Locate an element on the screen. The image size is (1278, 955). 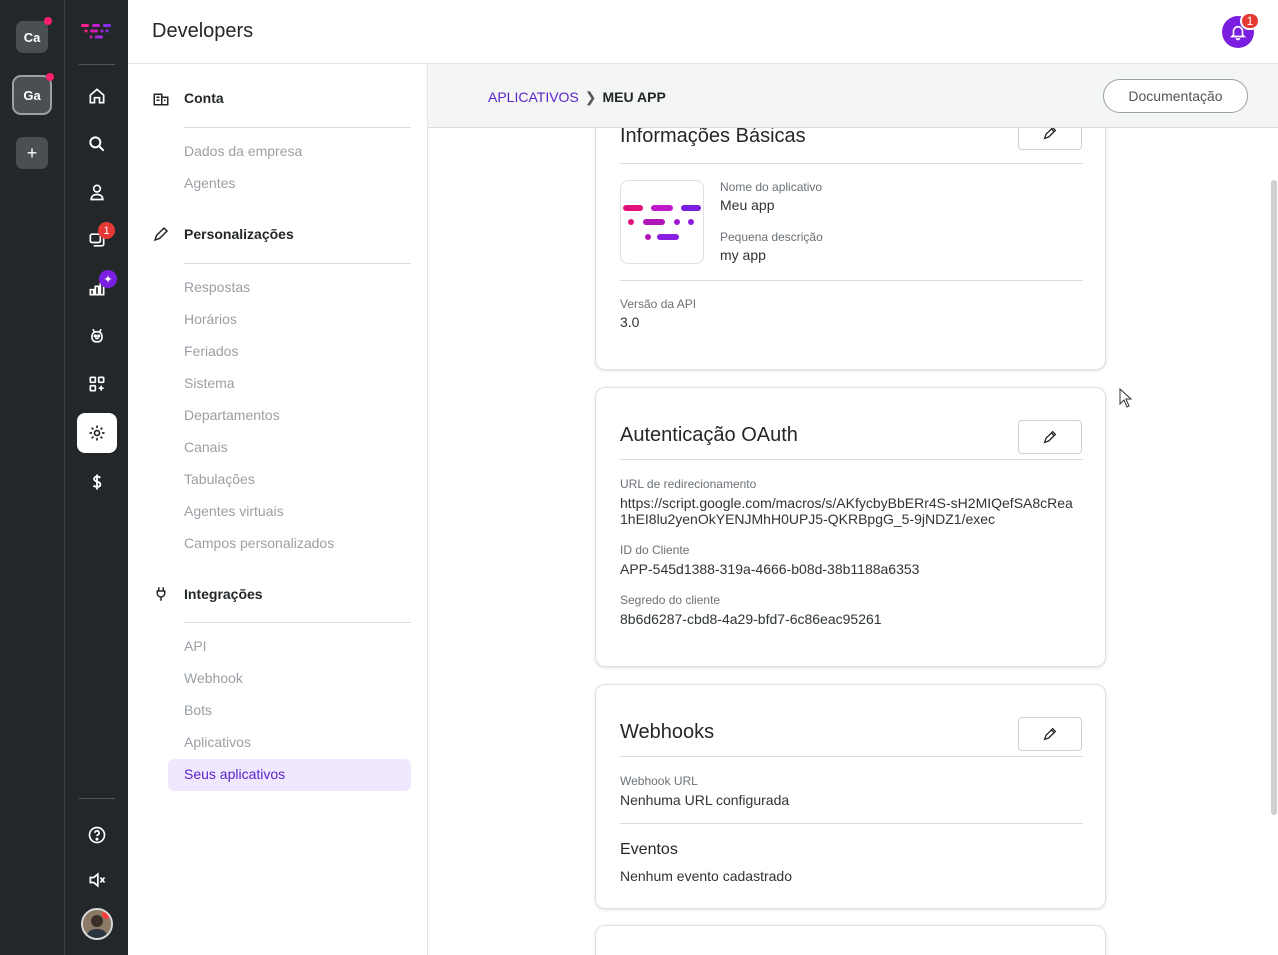
app-logo-image is located at coordinates (662, 222).